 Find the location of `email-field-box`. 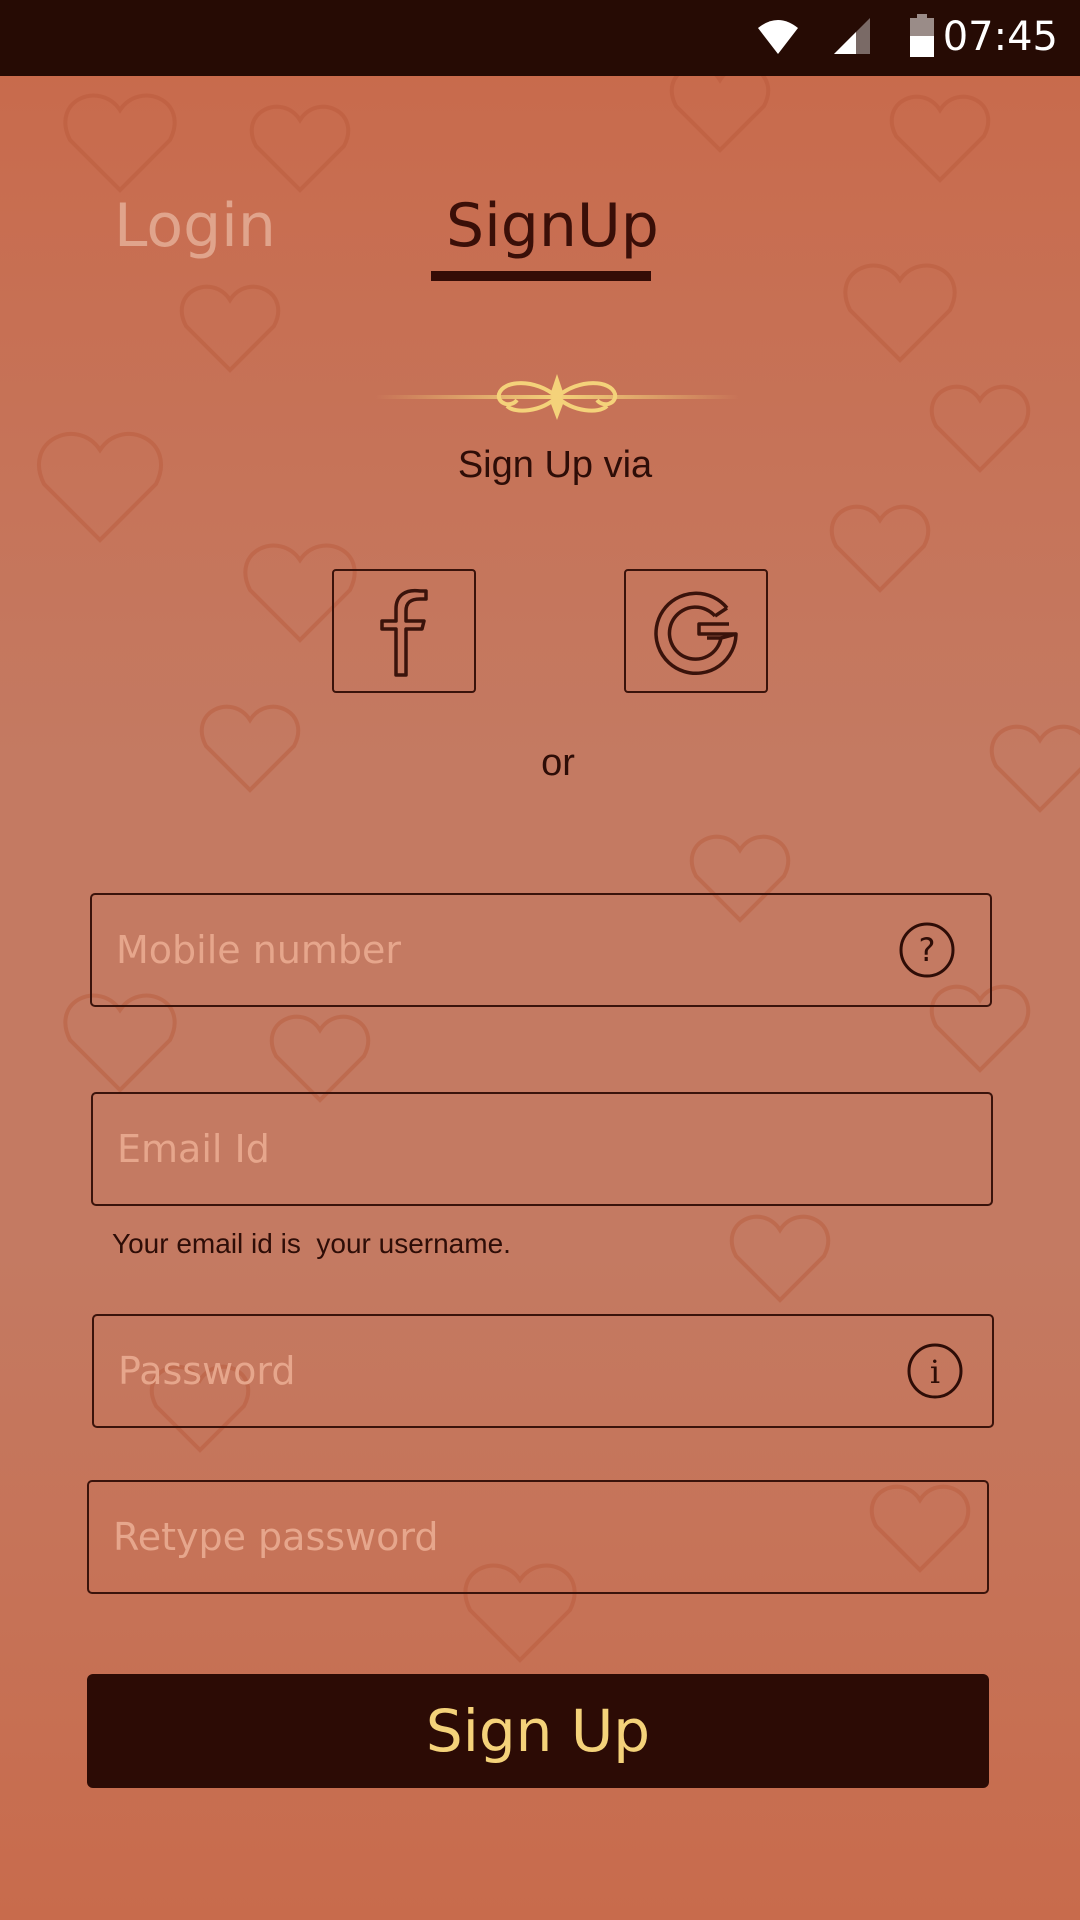

email-field-box is located at coordinates (542, 1149).